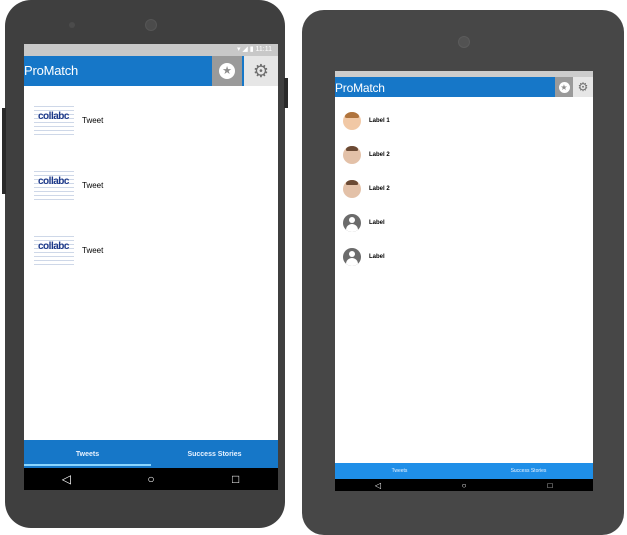 This screenshot has height=535, width=627. What do you see at coordinates (360, 88) in the screenshot?
I see `tablet-app-title: ProMatch` at bounding box center [360, 88].